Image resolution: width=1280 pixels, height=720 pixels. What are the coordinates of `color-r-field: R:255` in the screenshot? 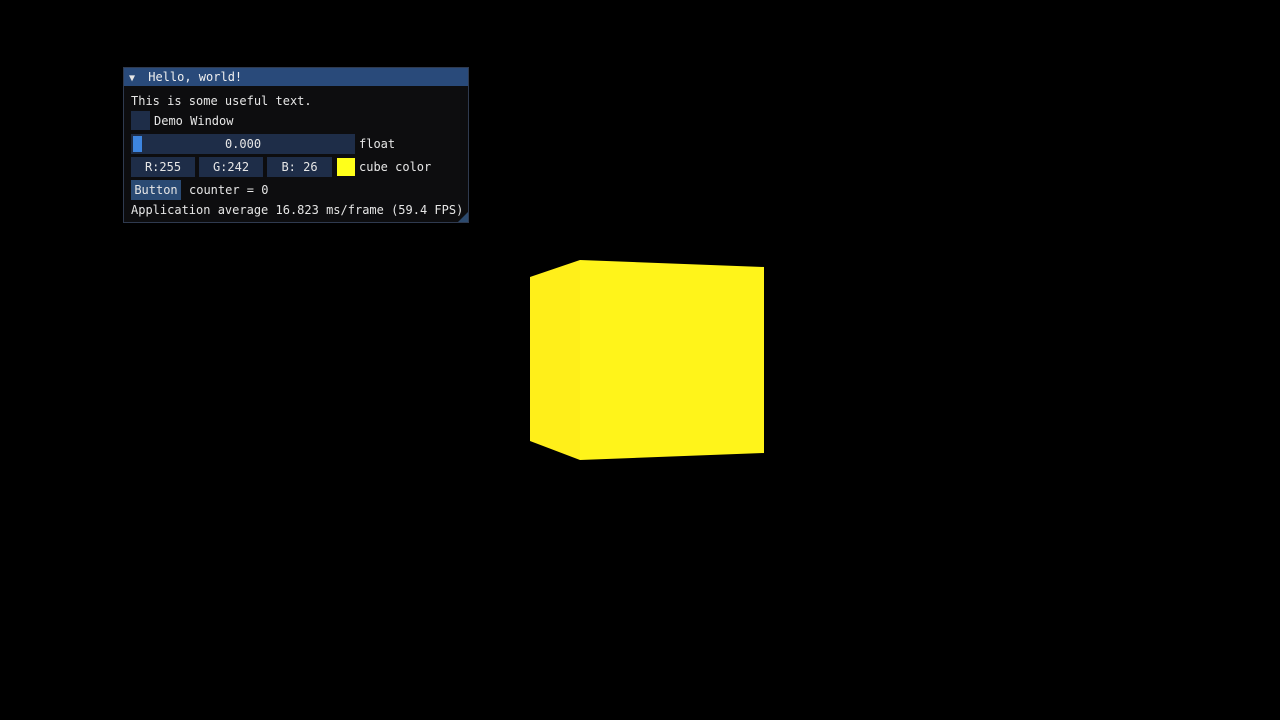 It's located at (163, 167).